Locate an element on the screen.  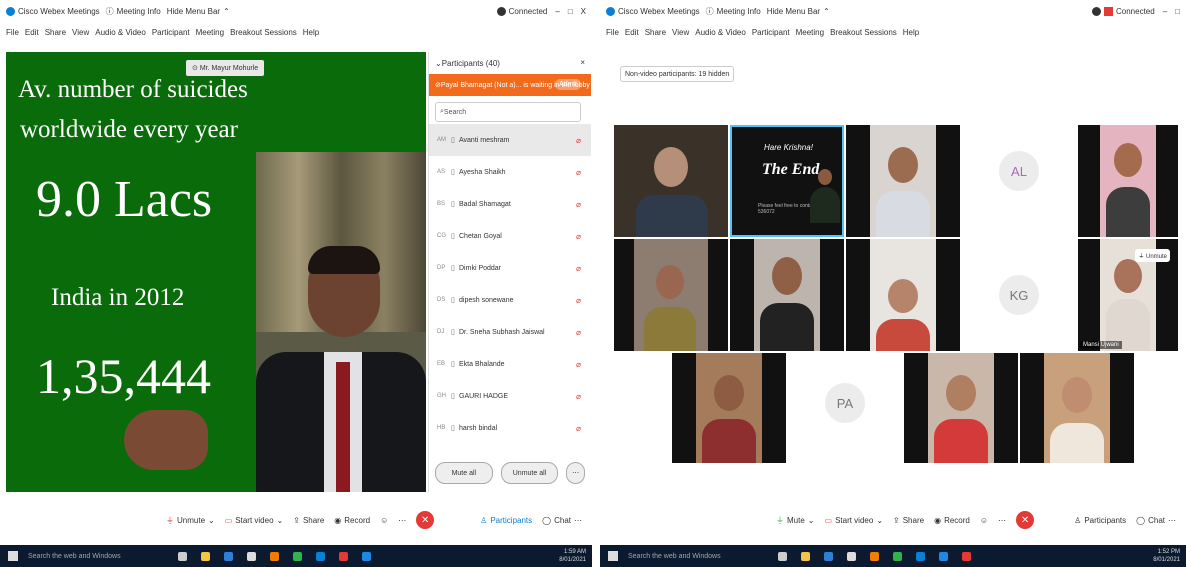
menu-audio-video: Audio & Video is located at coordinates (720, 32).